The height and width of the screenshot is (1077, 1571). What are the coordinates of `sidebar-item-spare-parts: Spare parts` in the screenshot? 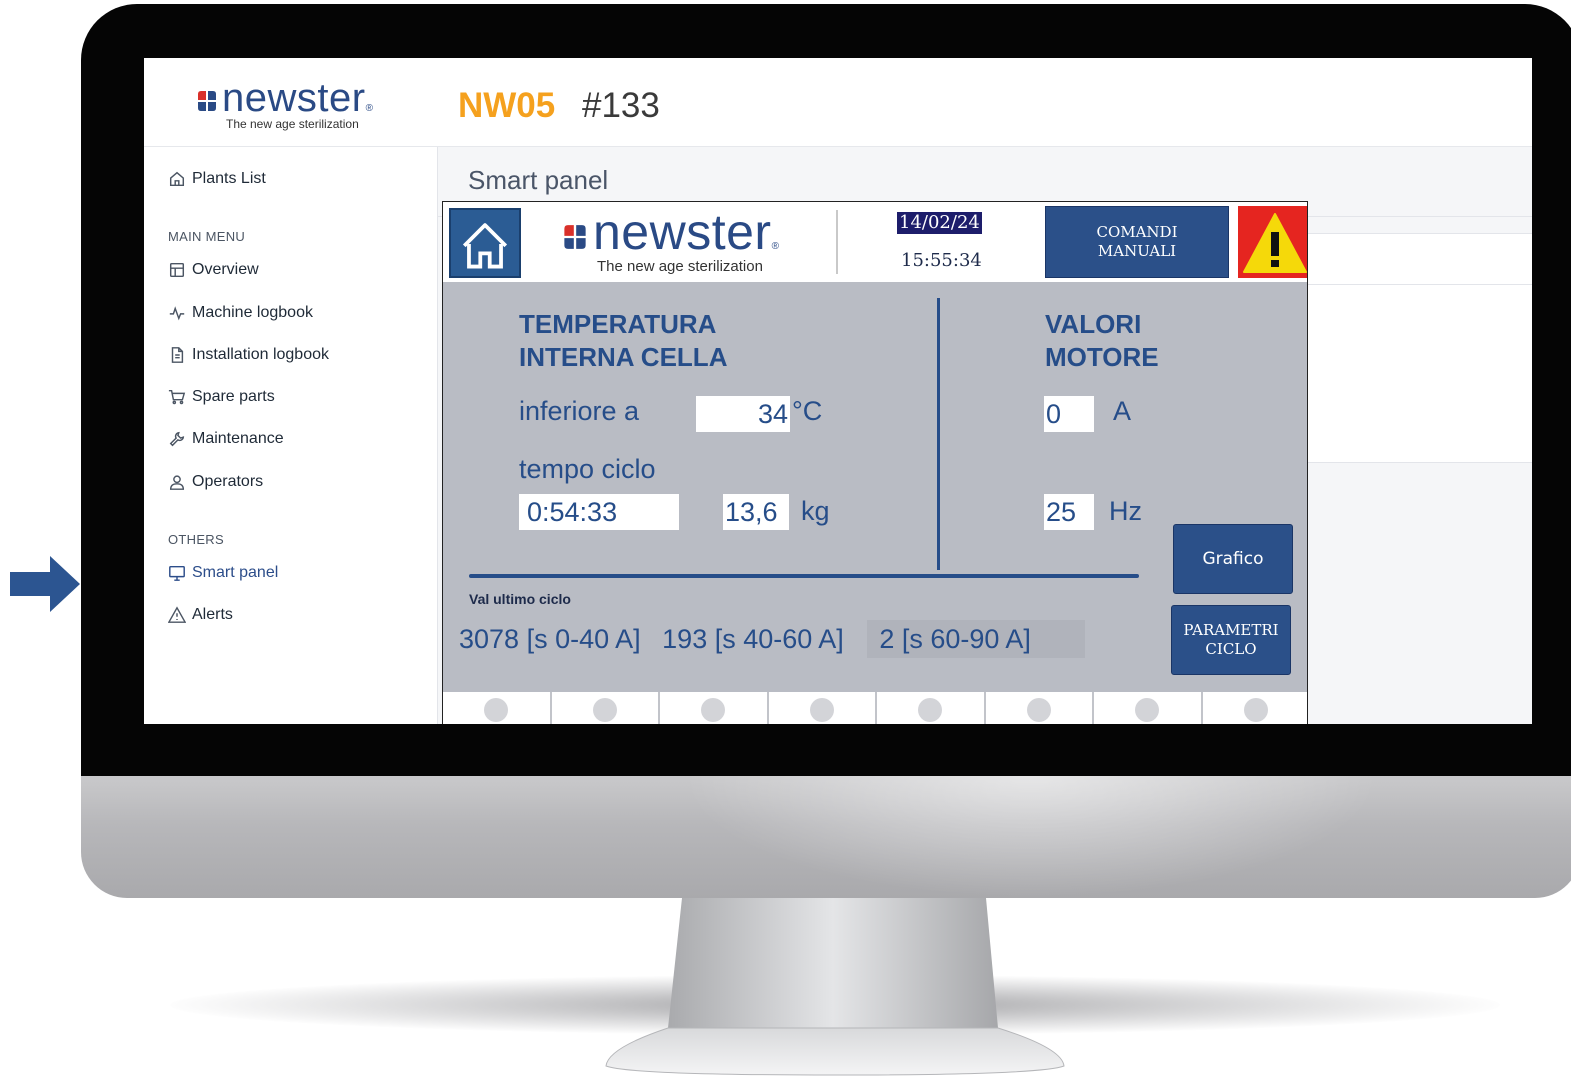 It's located at (221, 397).